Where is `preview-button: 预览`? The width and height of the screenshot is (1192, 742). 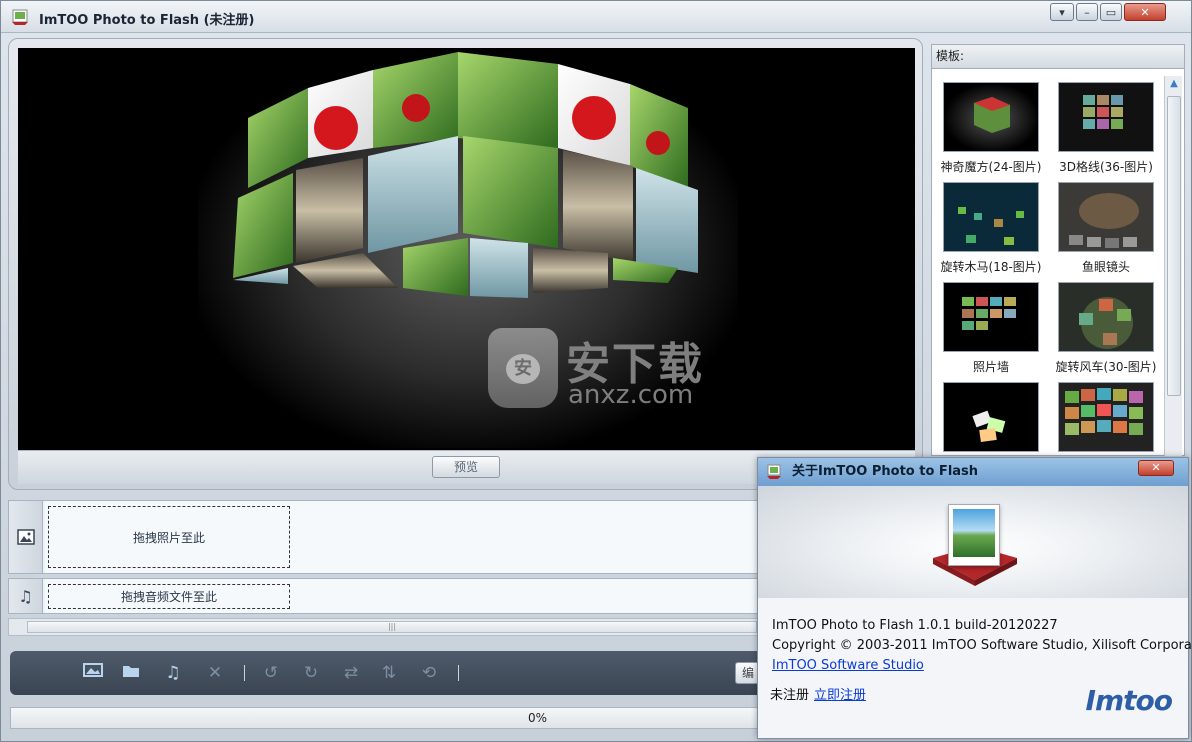
preview-button: 预览 is located at coordinates (466, 467).